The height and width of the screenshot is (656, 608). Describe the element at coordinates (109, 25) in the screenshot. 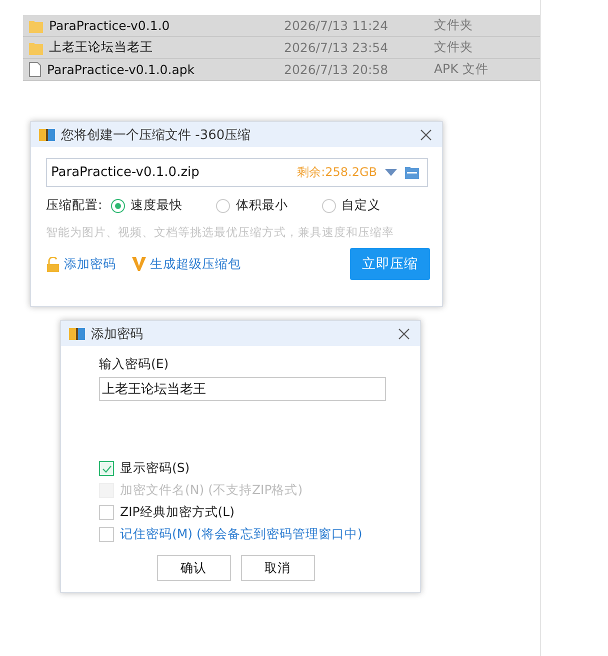

I see `file-name: ParaPractice-v0.1.0` at that location.